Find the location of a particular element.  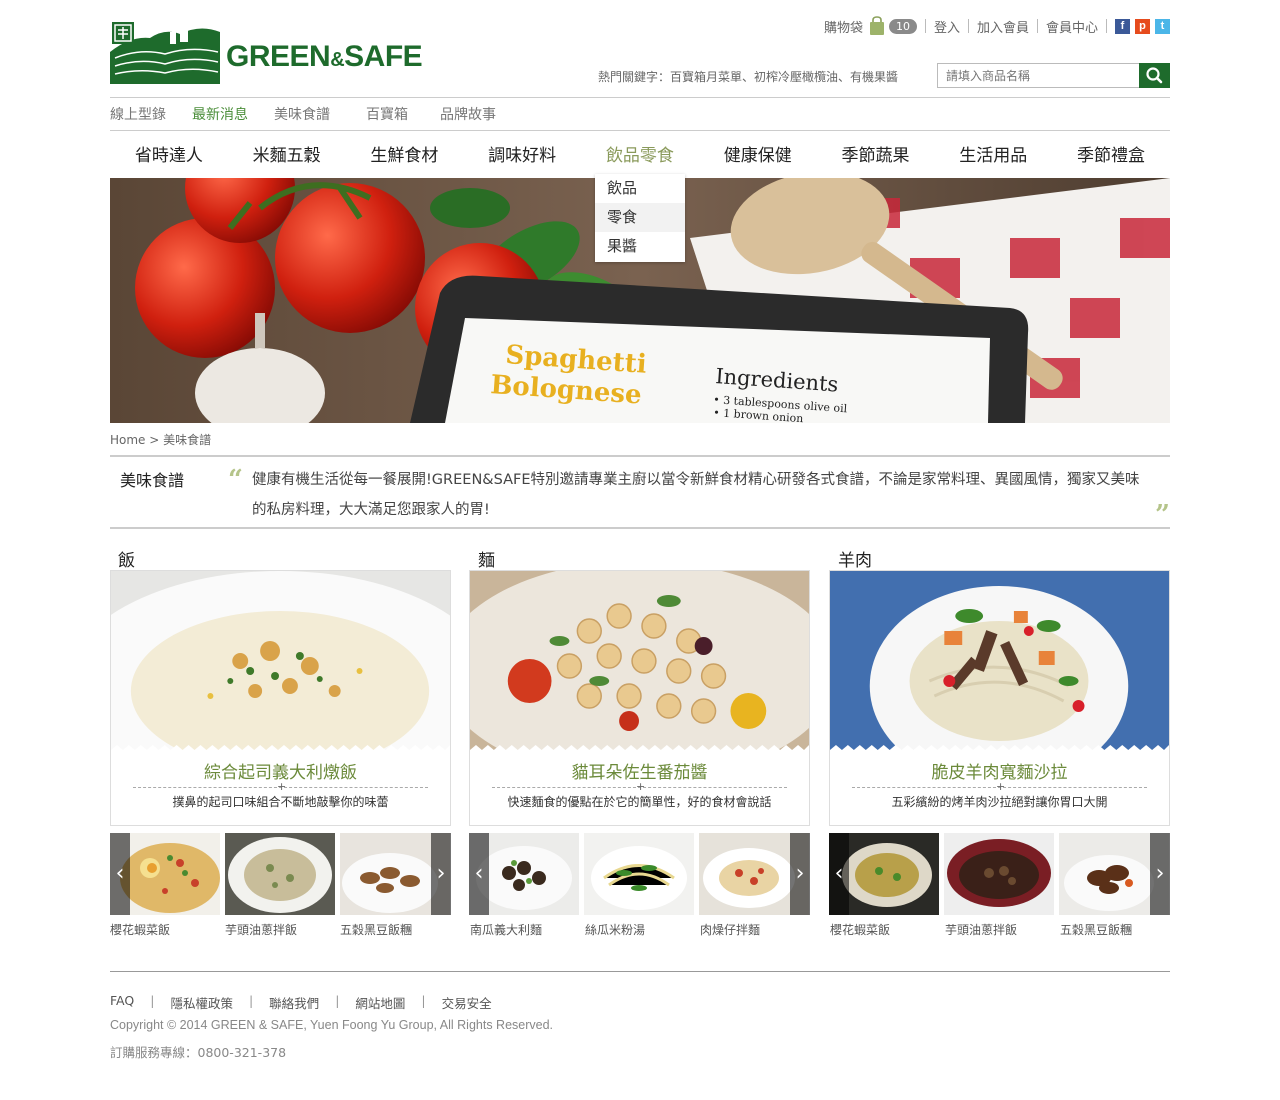

page-title: 美味食譜 is located at coordinates (152, 480).